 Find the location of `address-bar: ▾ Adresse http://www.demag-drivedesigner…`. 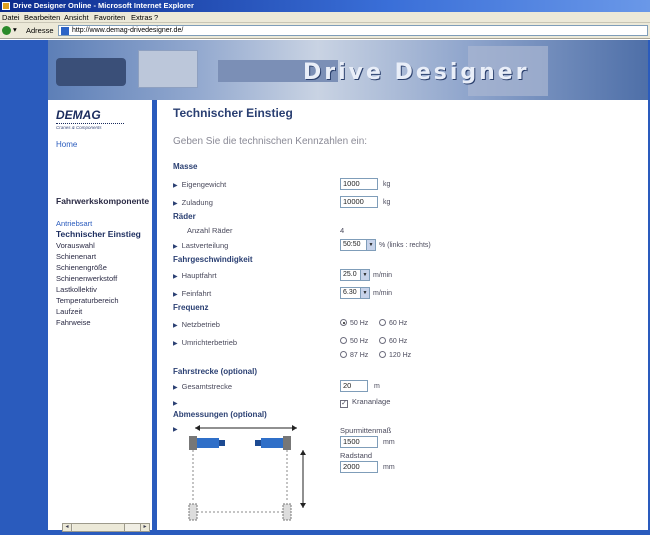

address-bar: ▾ Adresse http://www.demag-drivedesigner… is located at coordinates (325, 31).